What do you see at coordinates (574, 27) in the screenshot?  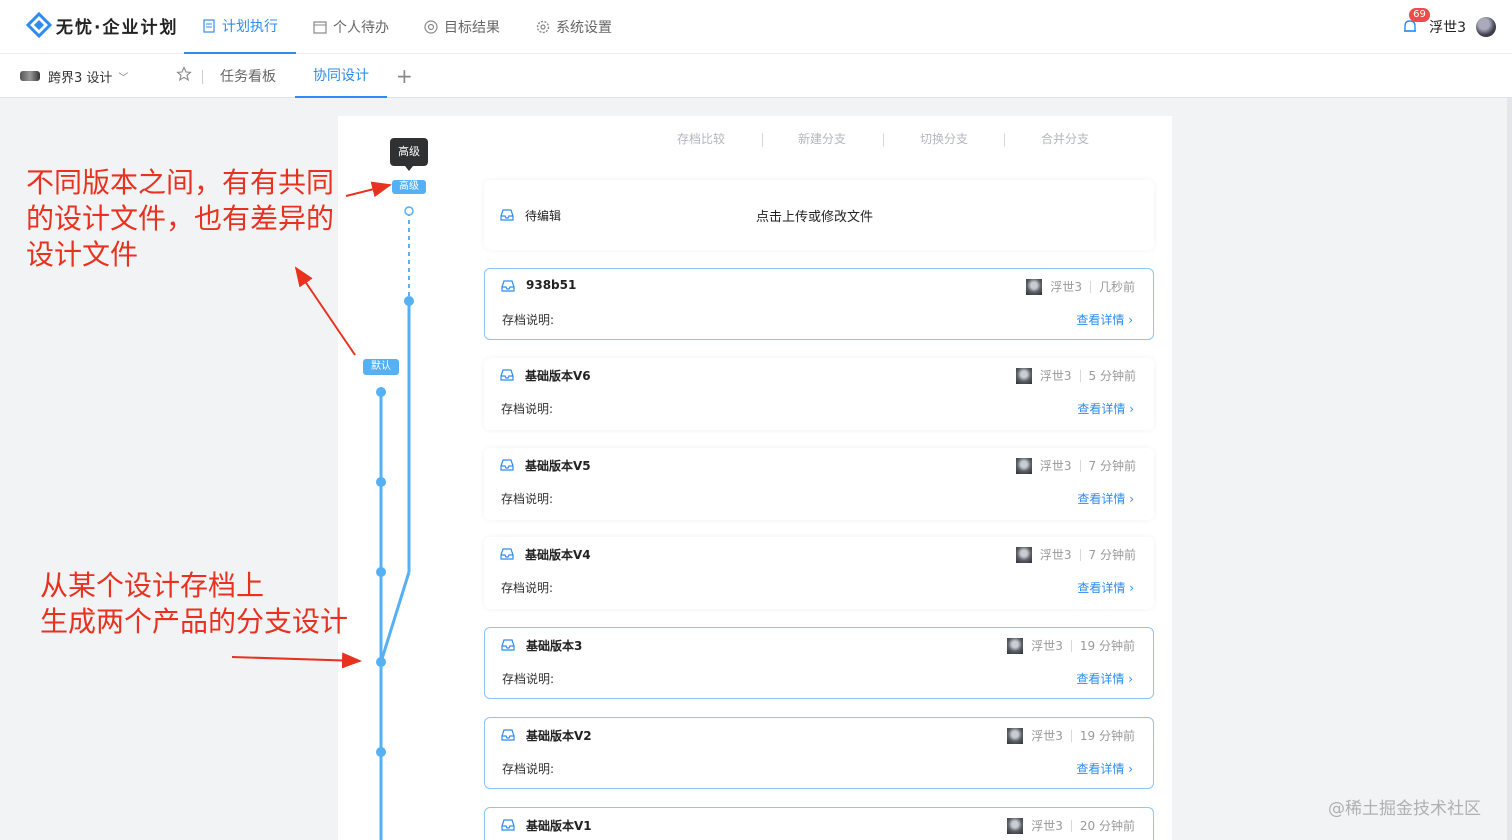 I see `nav-system-settings: 系统设置` at bounding box center [574, 27].